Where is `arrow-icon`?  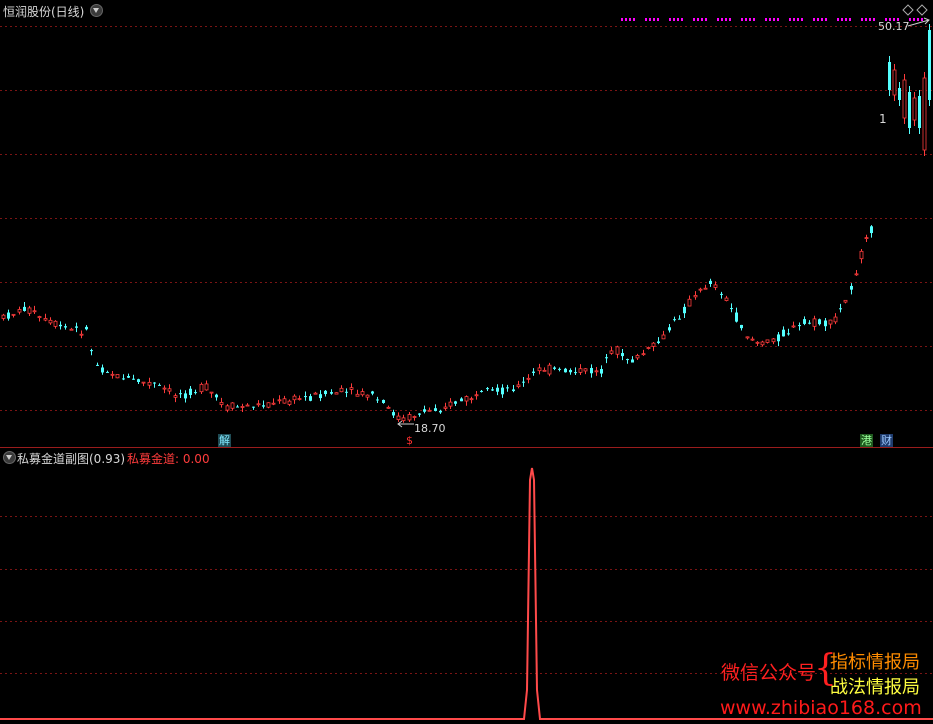 arrow-icon is located at coordinates (405, 424).